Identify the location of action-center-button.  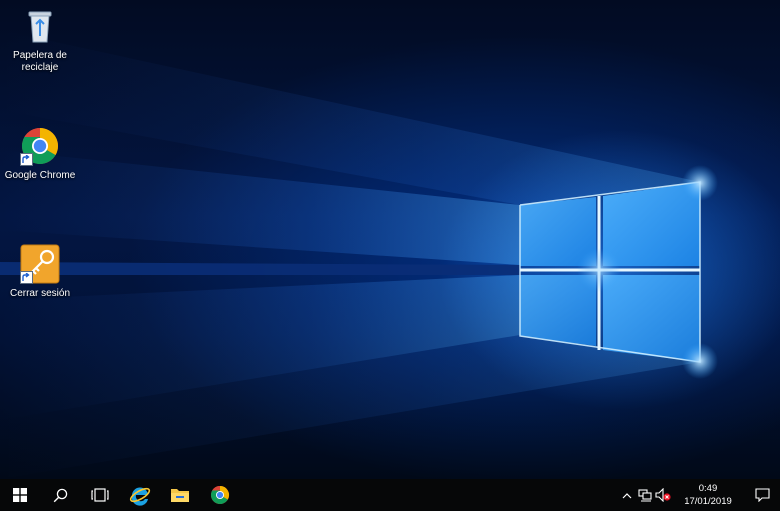
(762, 495).